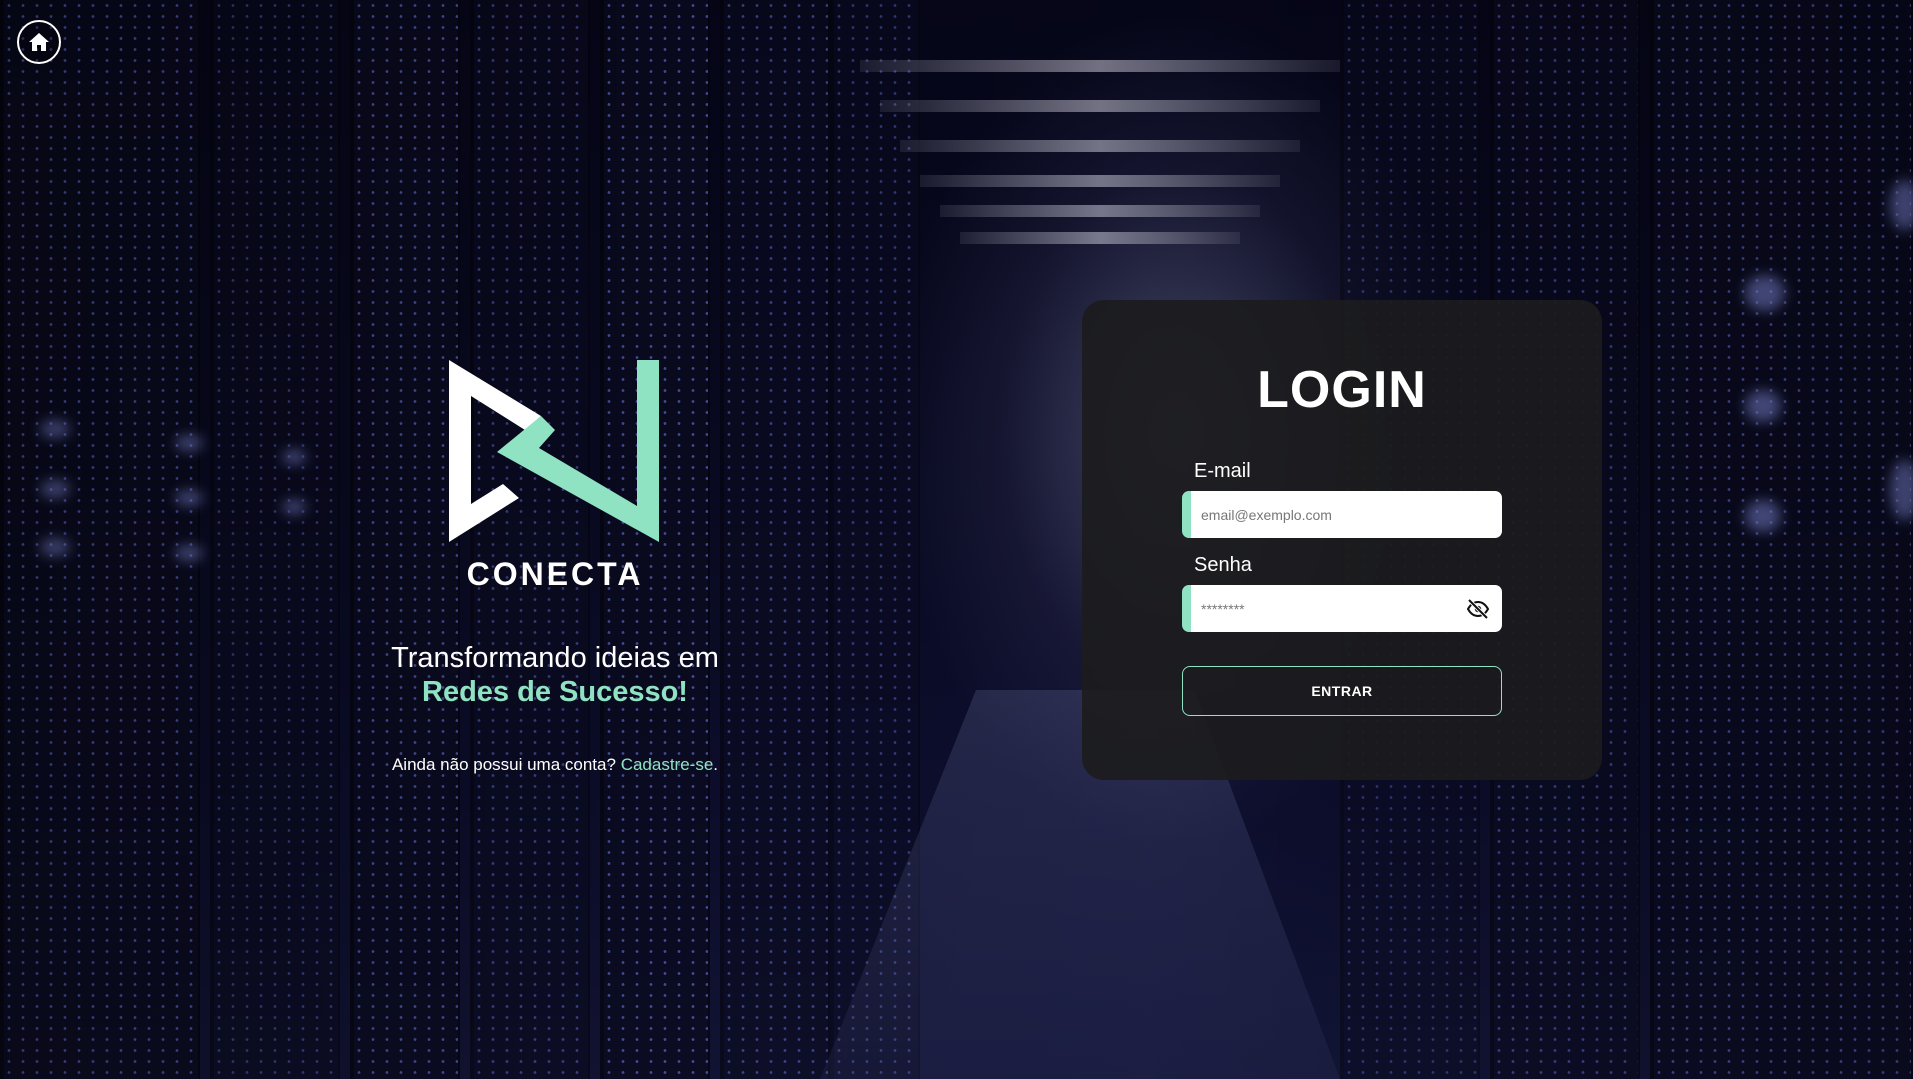  I want to click on password-label: Senha, so click(1223, 565).